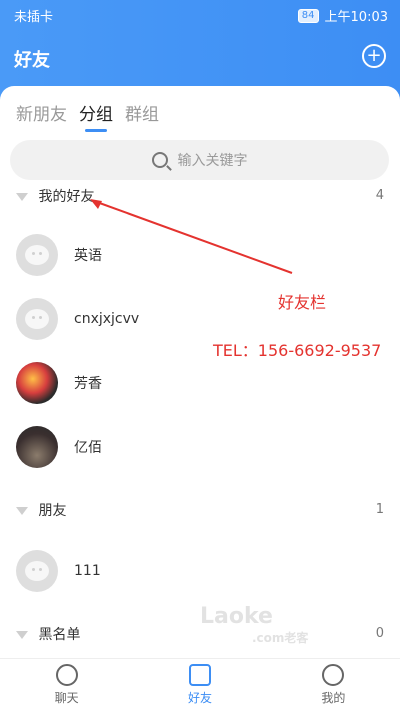 The image size is (400, 711). What do you see at coordinates (52, 511) in the screenshot?
I see `group-name: 朋友` at bounding box center [52, 511].